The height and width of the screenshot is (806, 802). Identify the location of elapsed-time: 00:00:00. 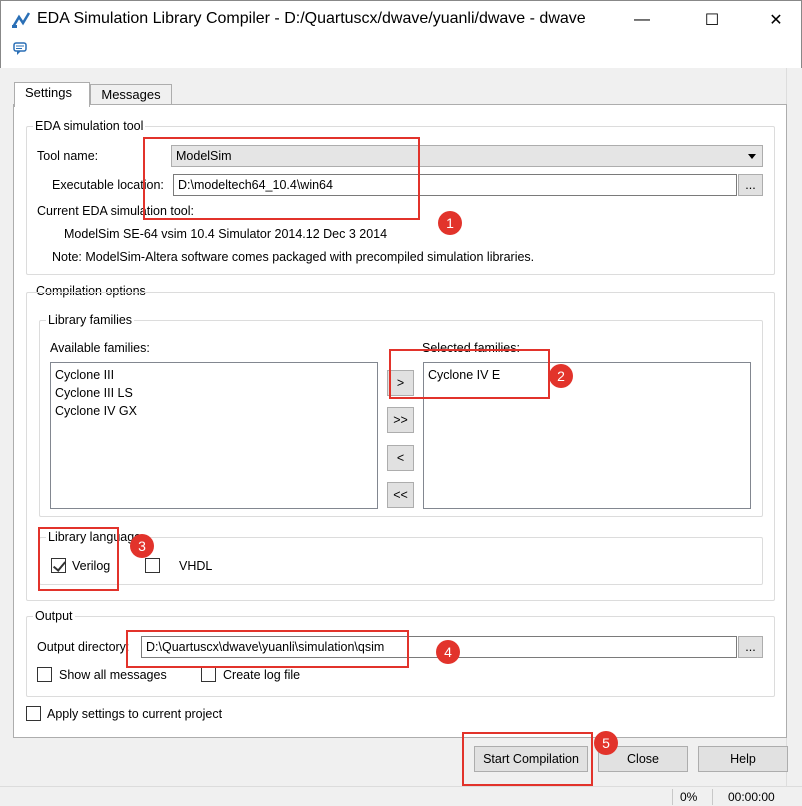
(751, 797).